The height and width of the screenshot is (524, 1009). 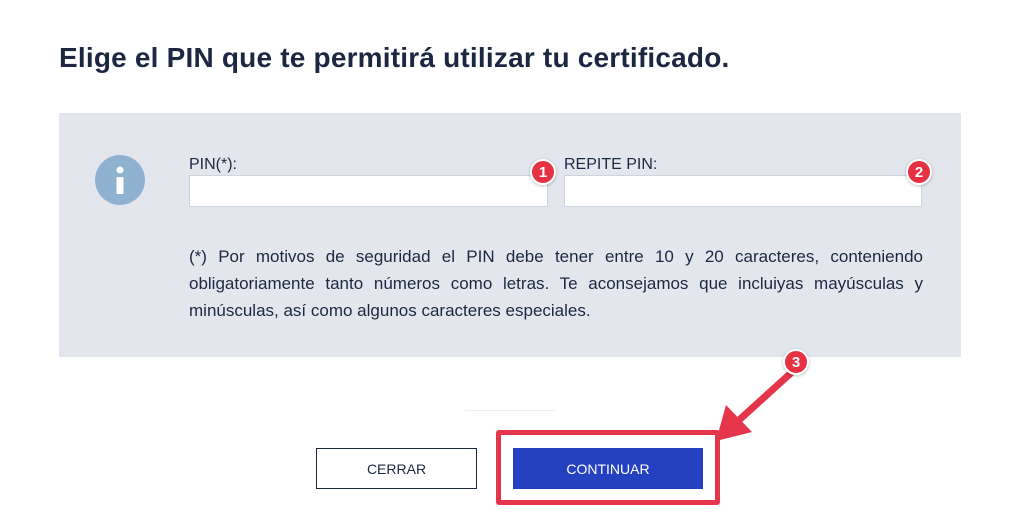 What do you see at coordinates (120, 180) in the screenshot?
I see `info-icon` at bounding box center [120, 180].